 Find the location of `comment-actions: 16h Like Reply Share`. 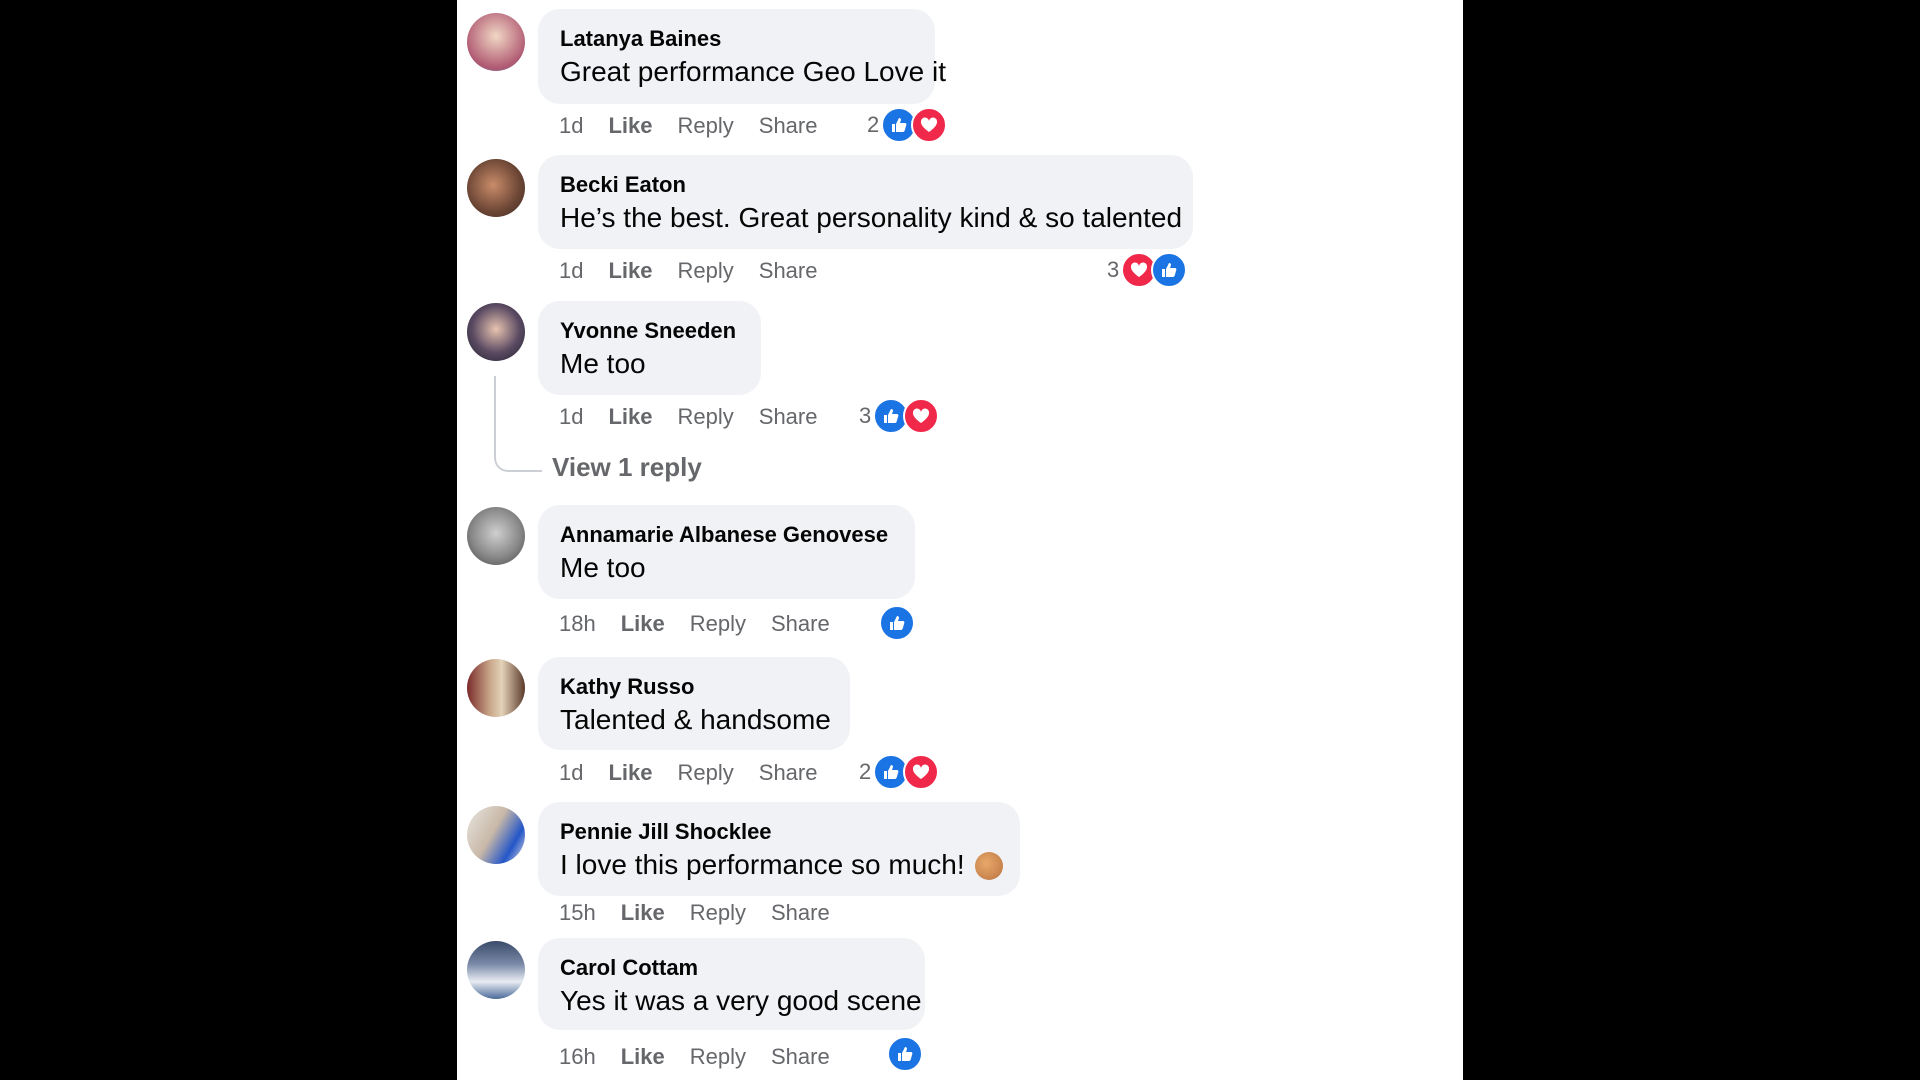

comment-actions: 16h Like Reply Share is located at coordinates (707, 1057).